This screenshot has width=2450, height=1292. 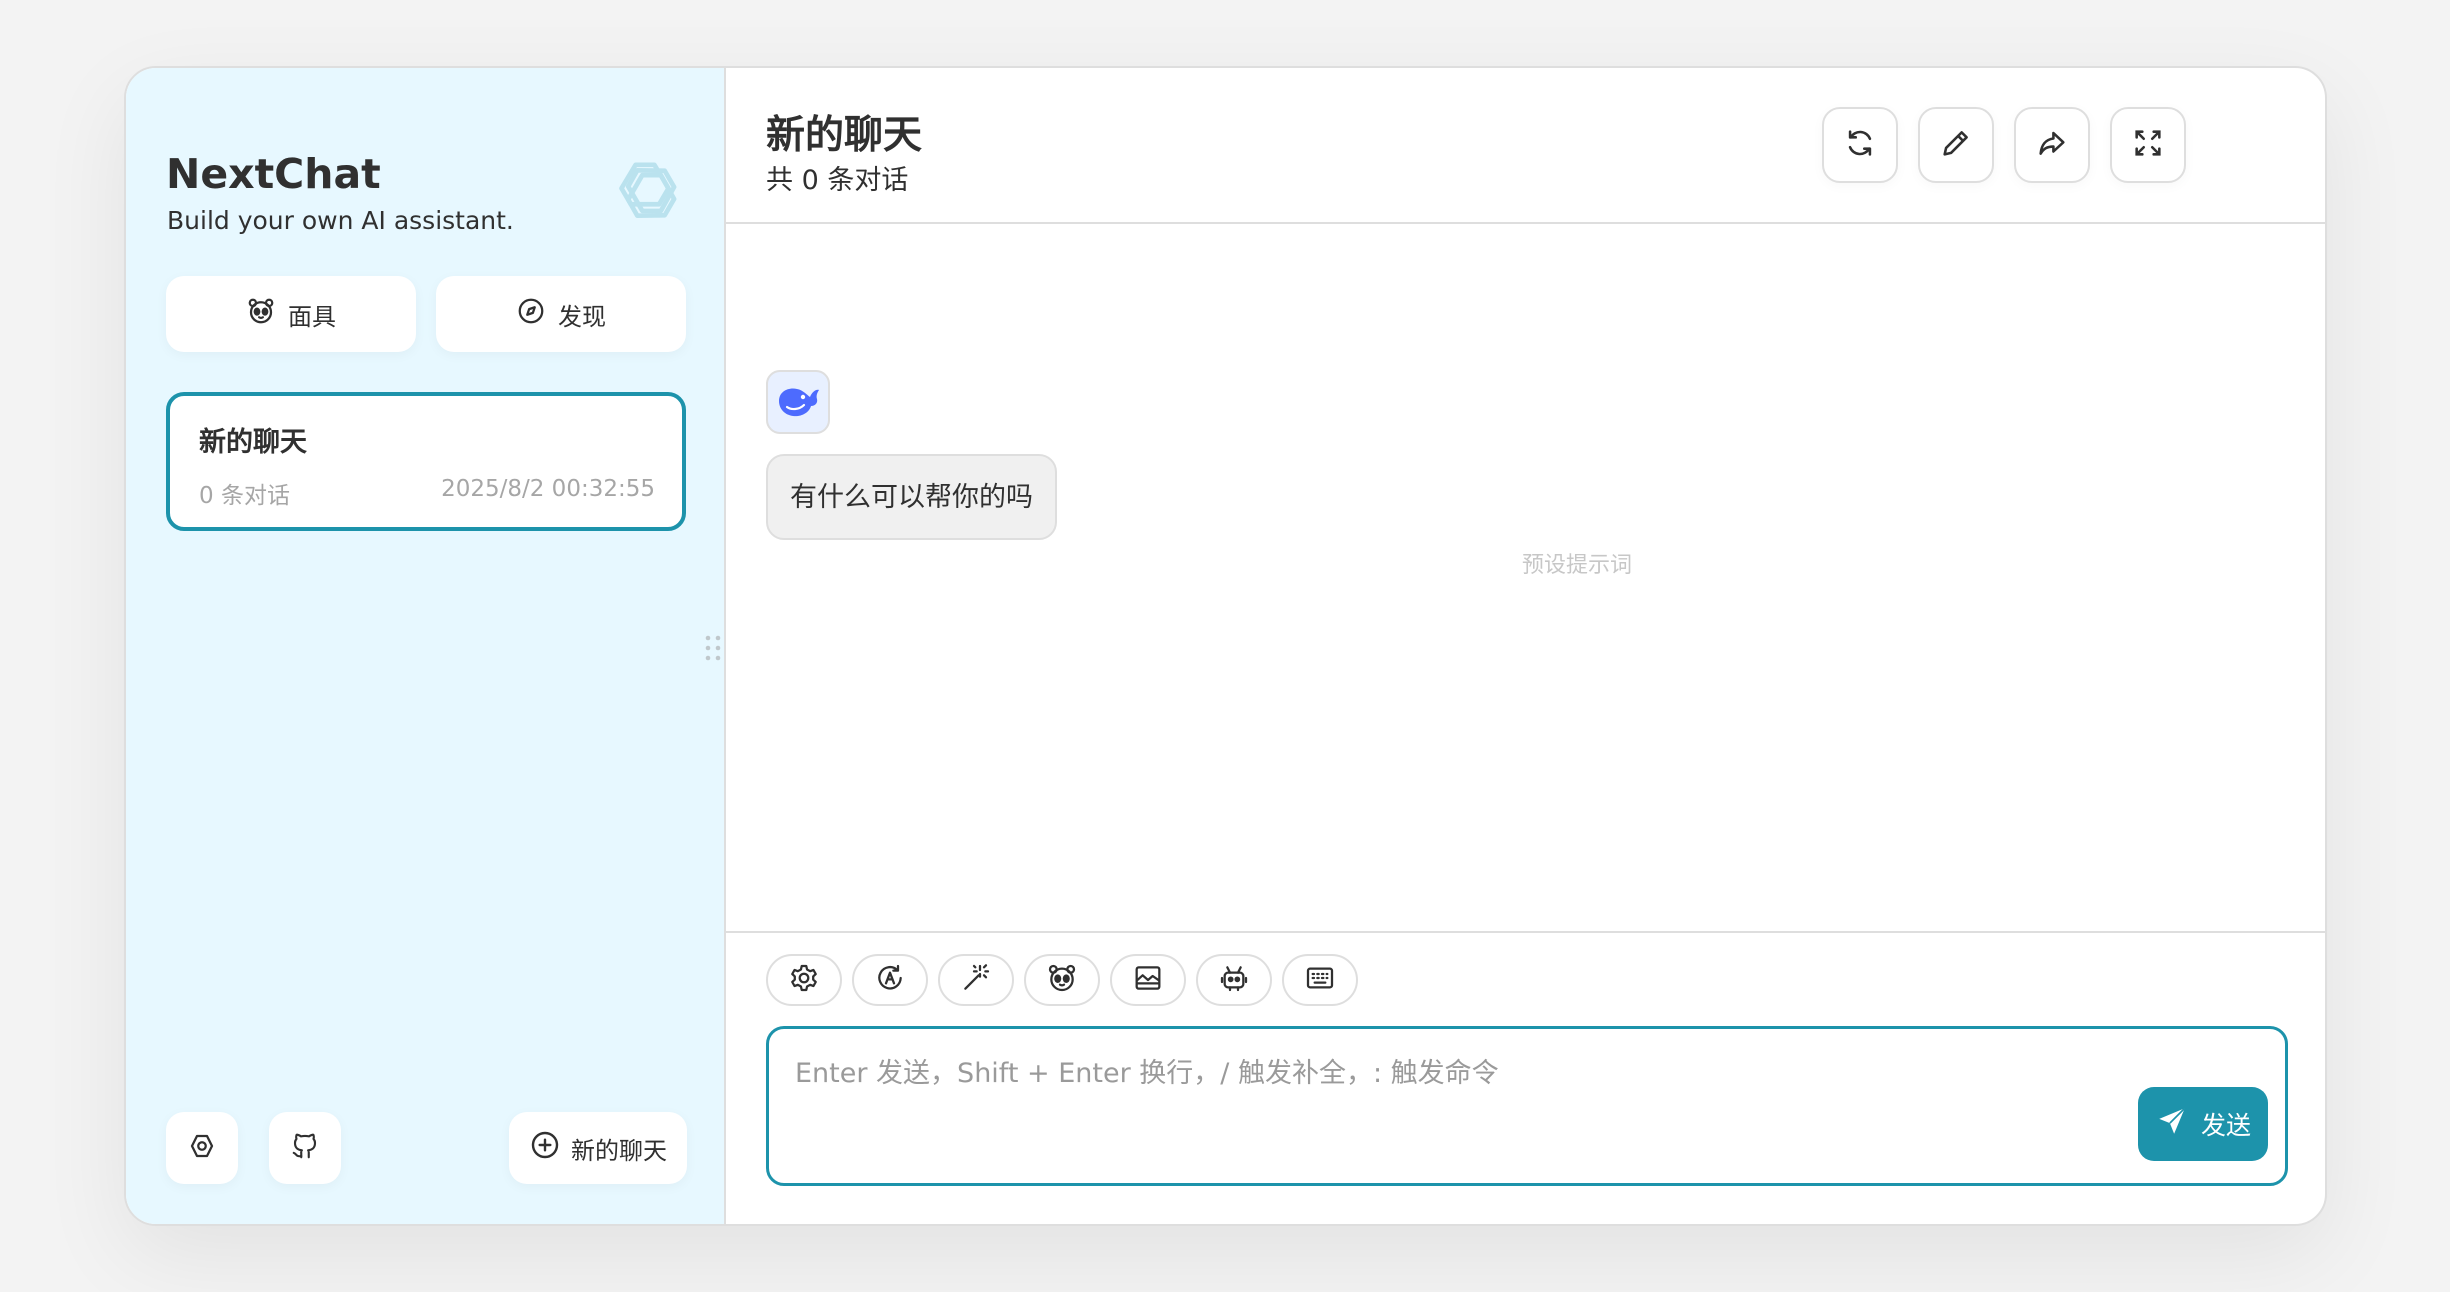 I want to click on chat-item-date: 2025/8/2 00:32:55, so click(x=548, y=489).